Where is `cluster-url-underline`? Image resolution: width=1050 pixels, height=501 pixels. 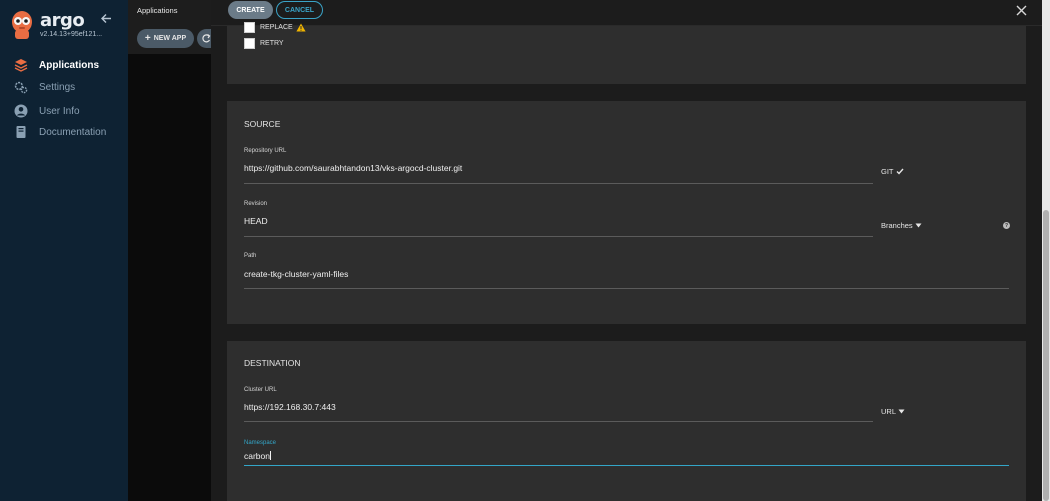 cluster-url-underline is located at coordinates (558, 421).